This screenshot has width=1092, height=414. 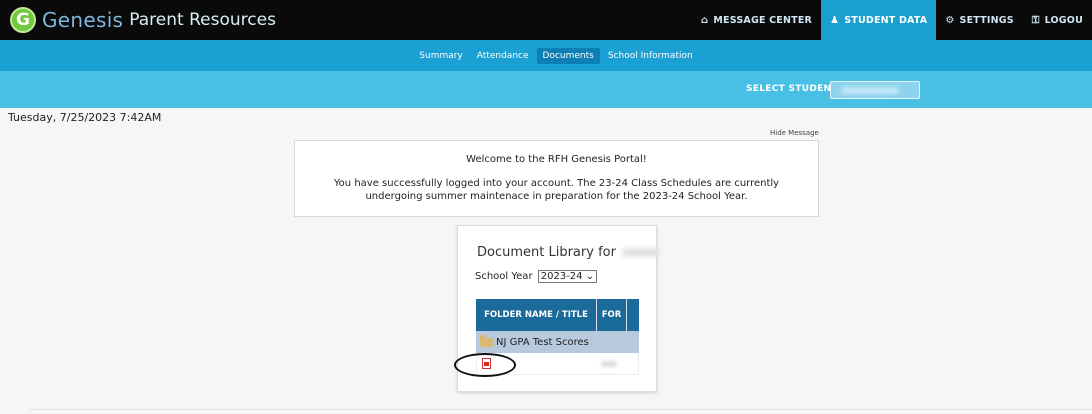 I want to click on nav-label: SETTINGS, so click(x=986, y=20).